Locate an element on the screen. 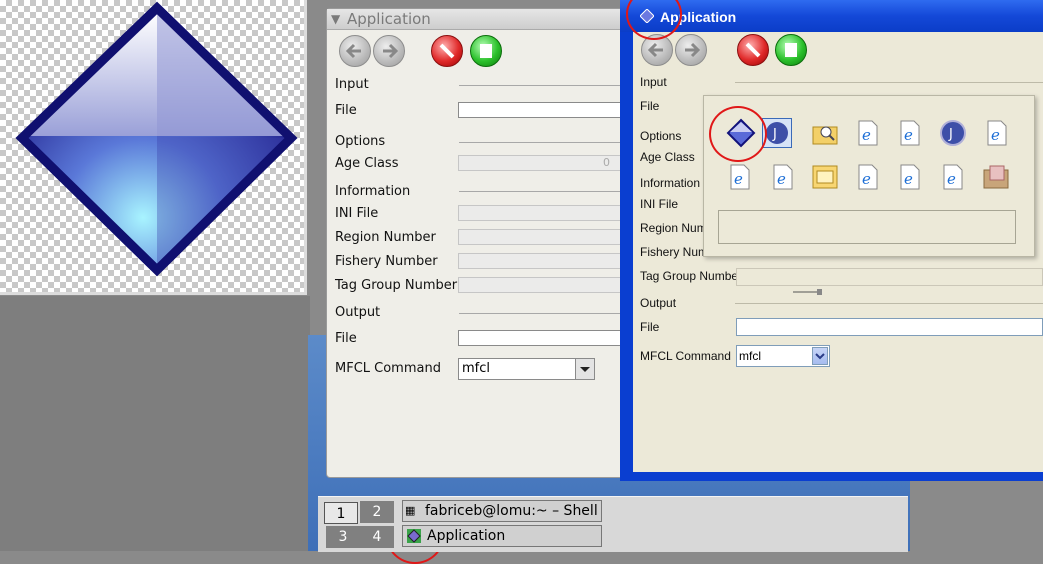  desktop-pager-3: 3 is located at coordinates (343, 537).